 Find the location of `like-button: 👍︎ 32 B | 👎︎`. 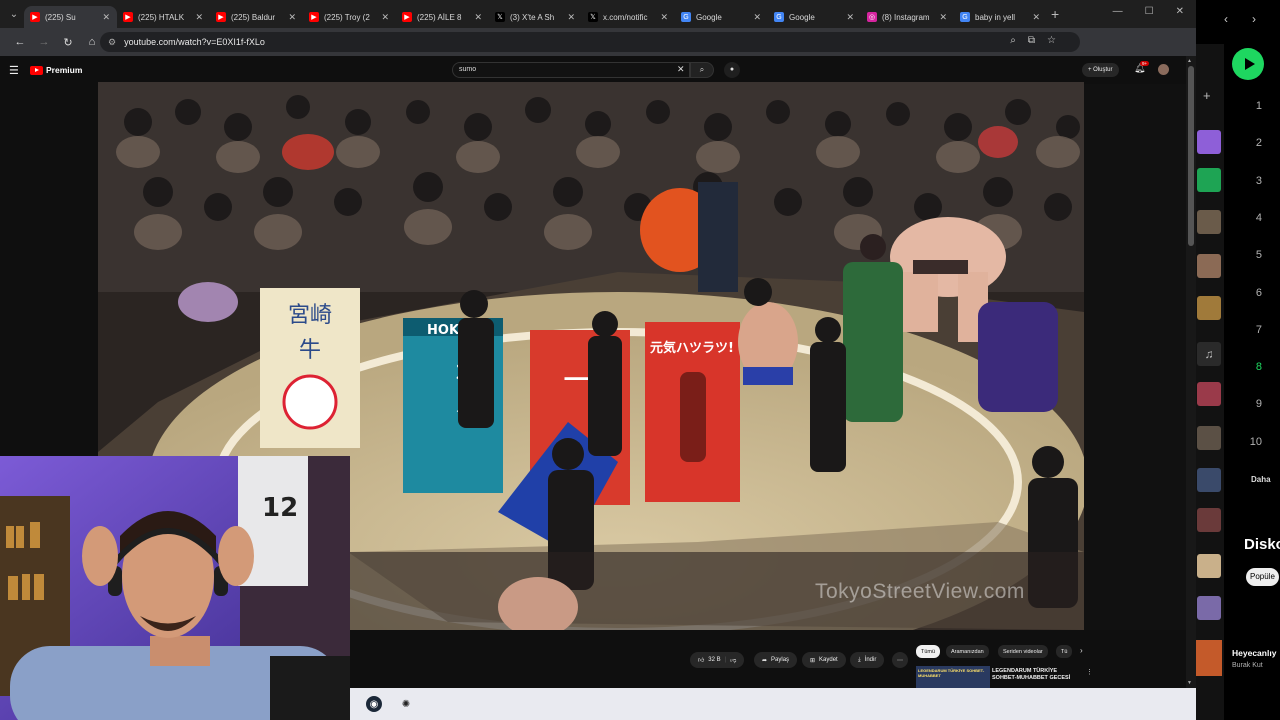

like-button: 👍︎ 32 B | 👎︎ is located at coordinates (717, 660).